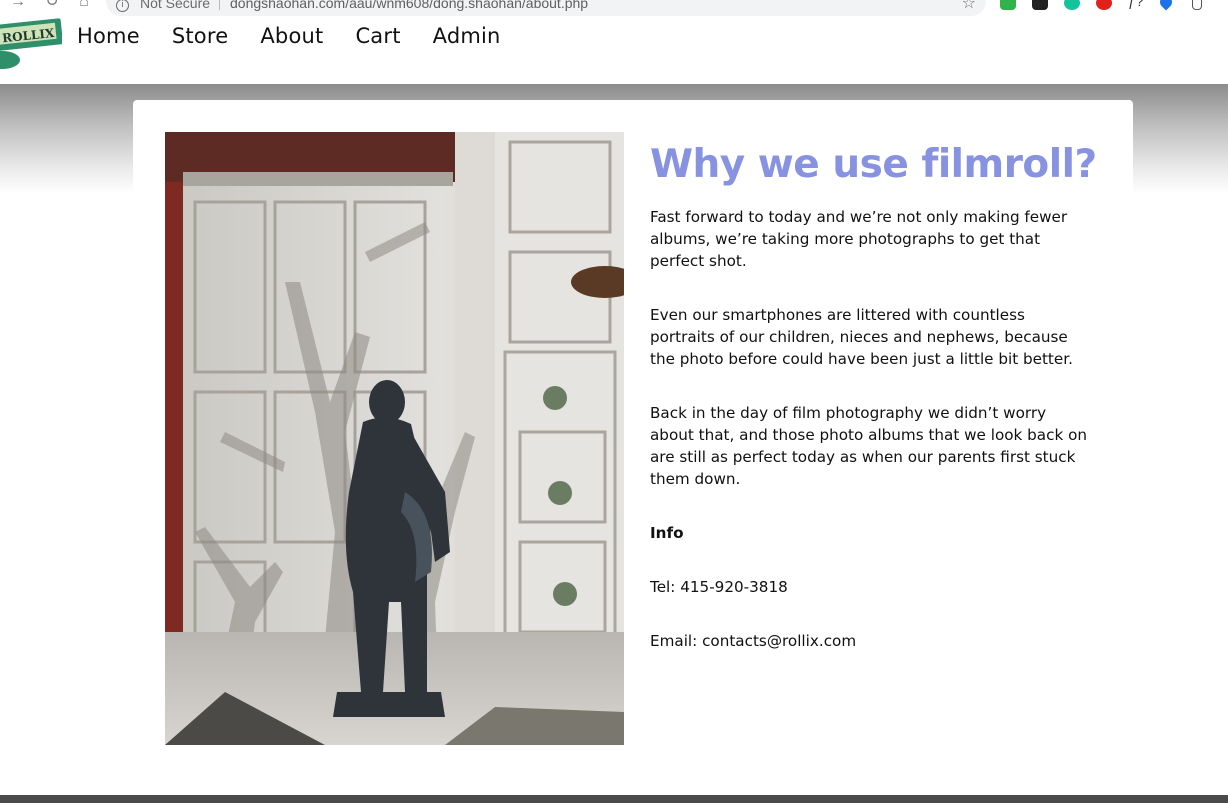 Image resolution: width=1228 pixels, height=803 pixels. I want to click on evernote-extension-icon, so click(1008, 5).